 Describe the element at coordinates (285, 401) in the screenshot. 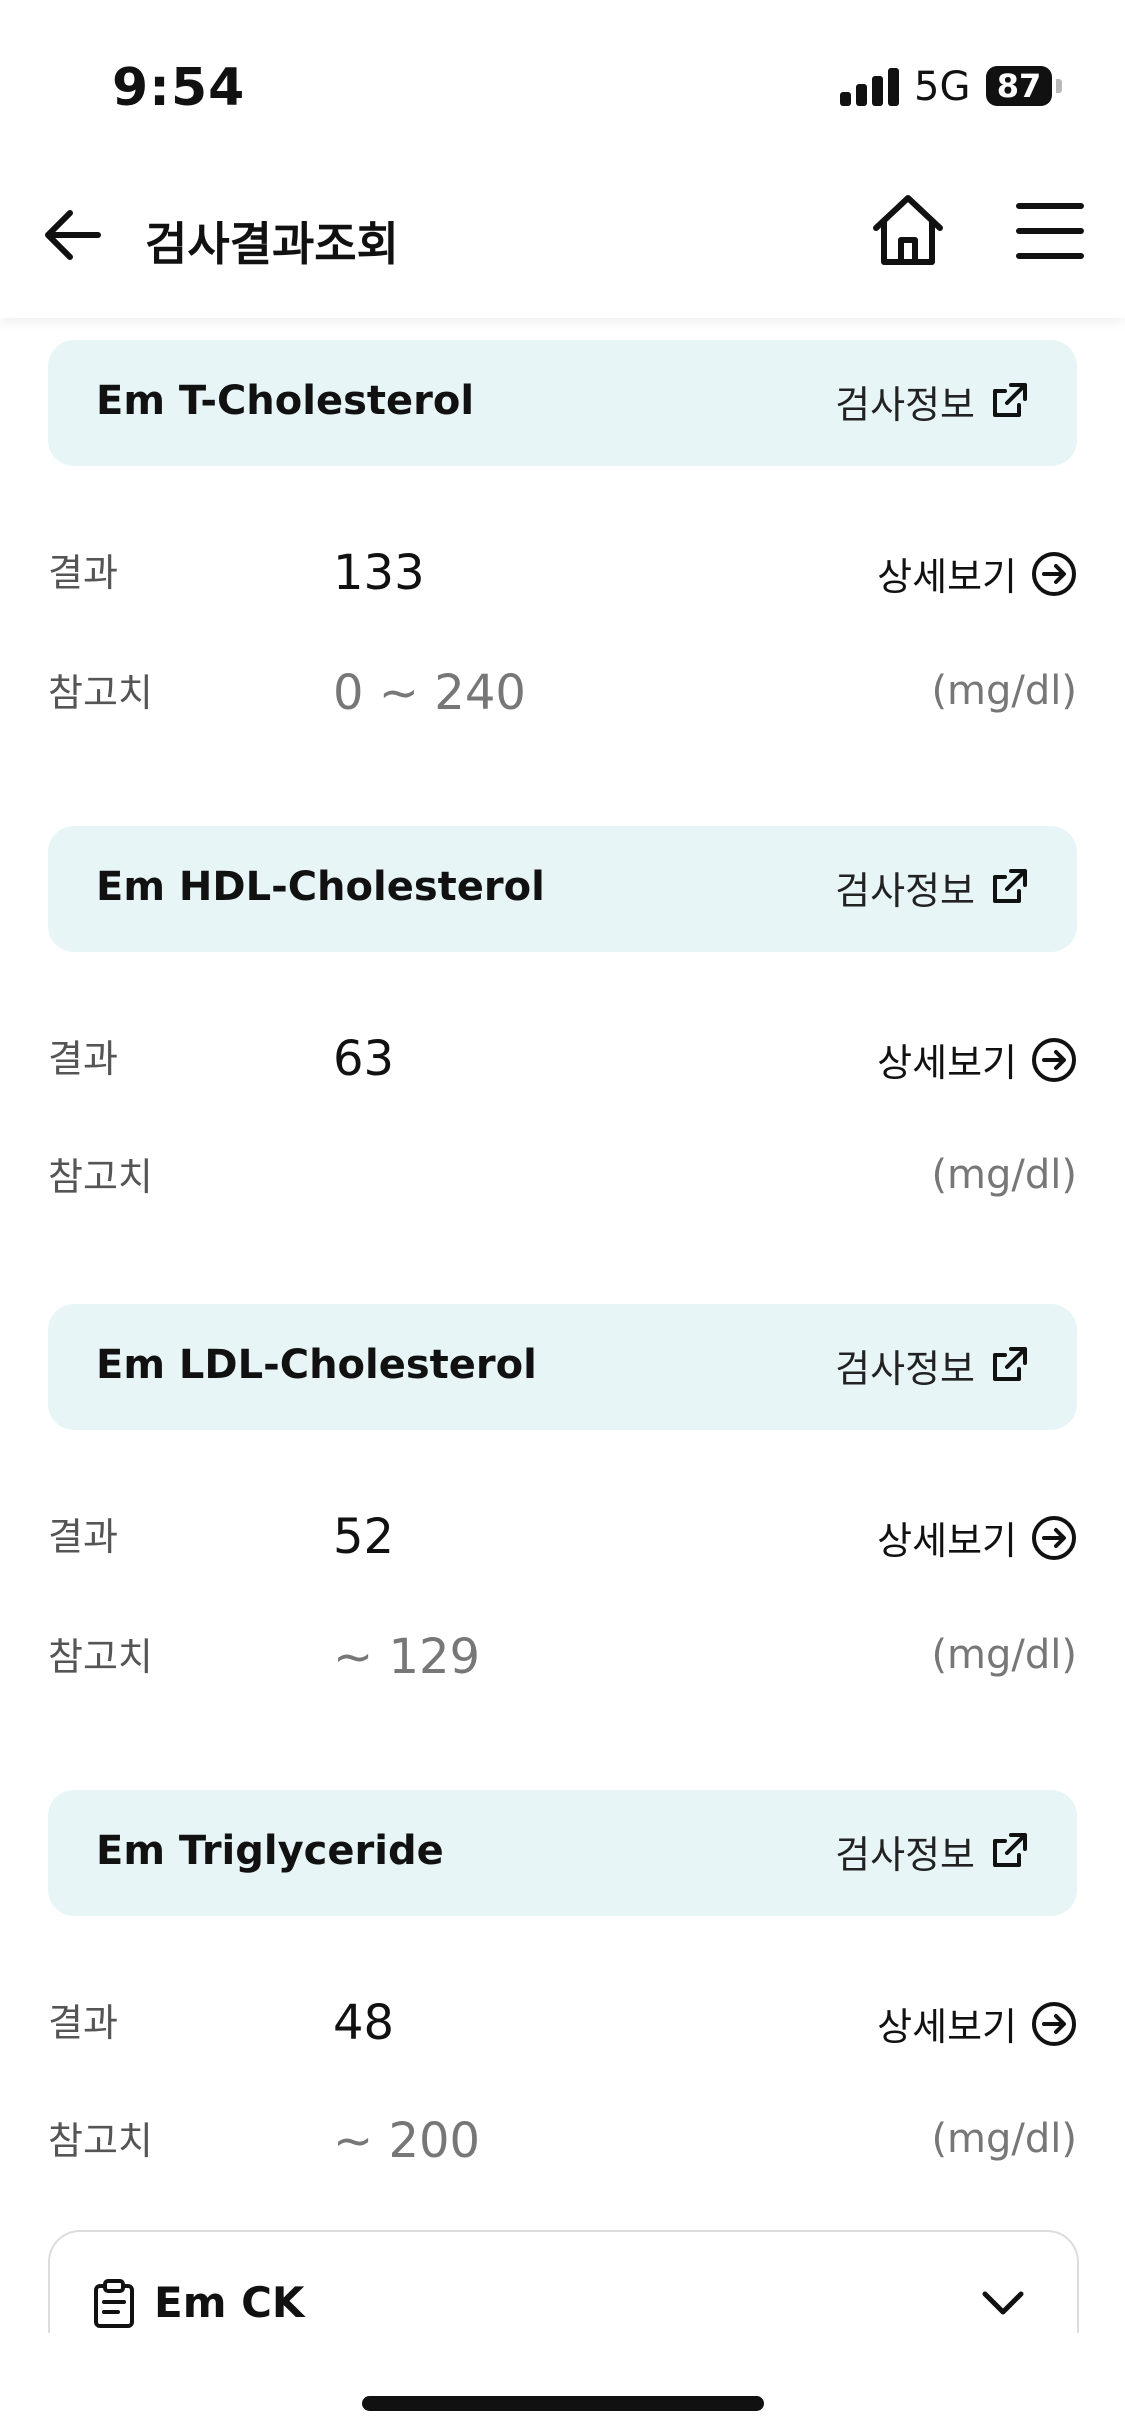

I see `test-name: Em T-Cholesterol` at that location.